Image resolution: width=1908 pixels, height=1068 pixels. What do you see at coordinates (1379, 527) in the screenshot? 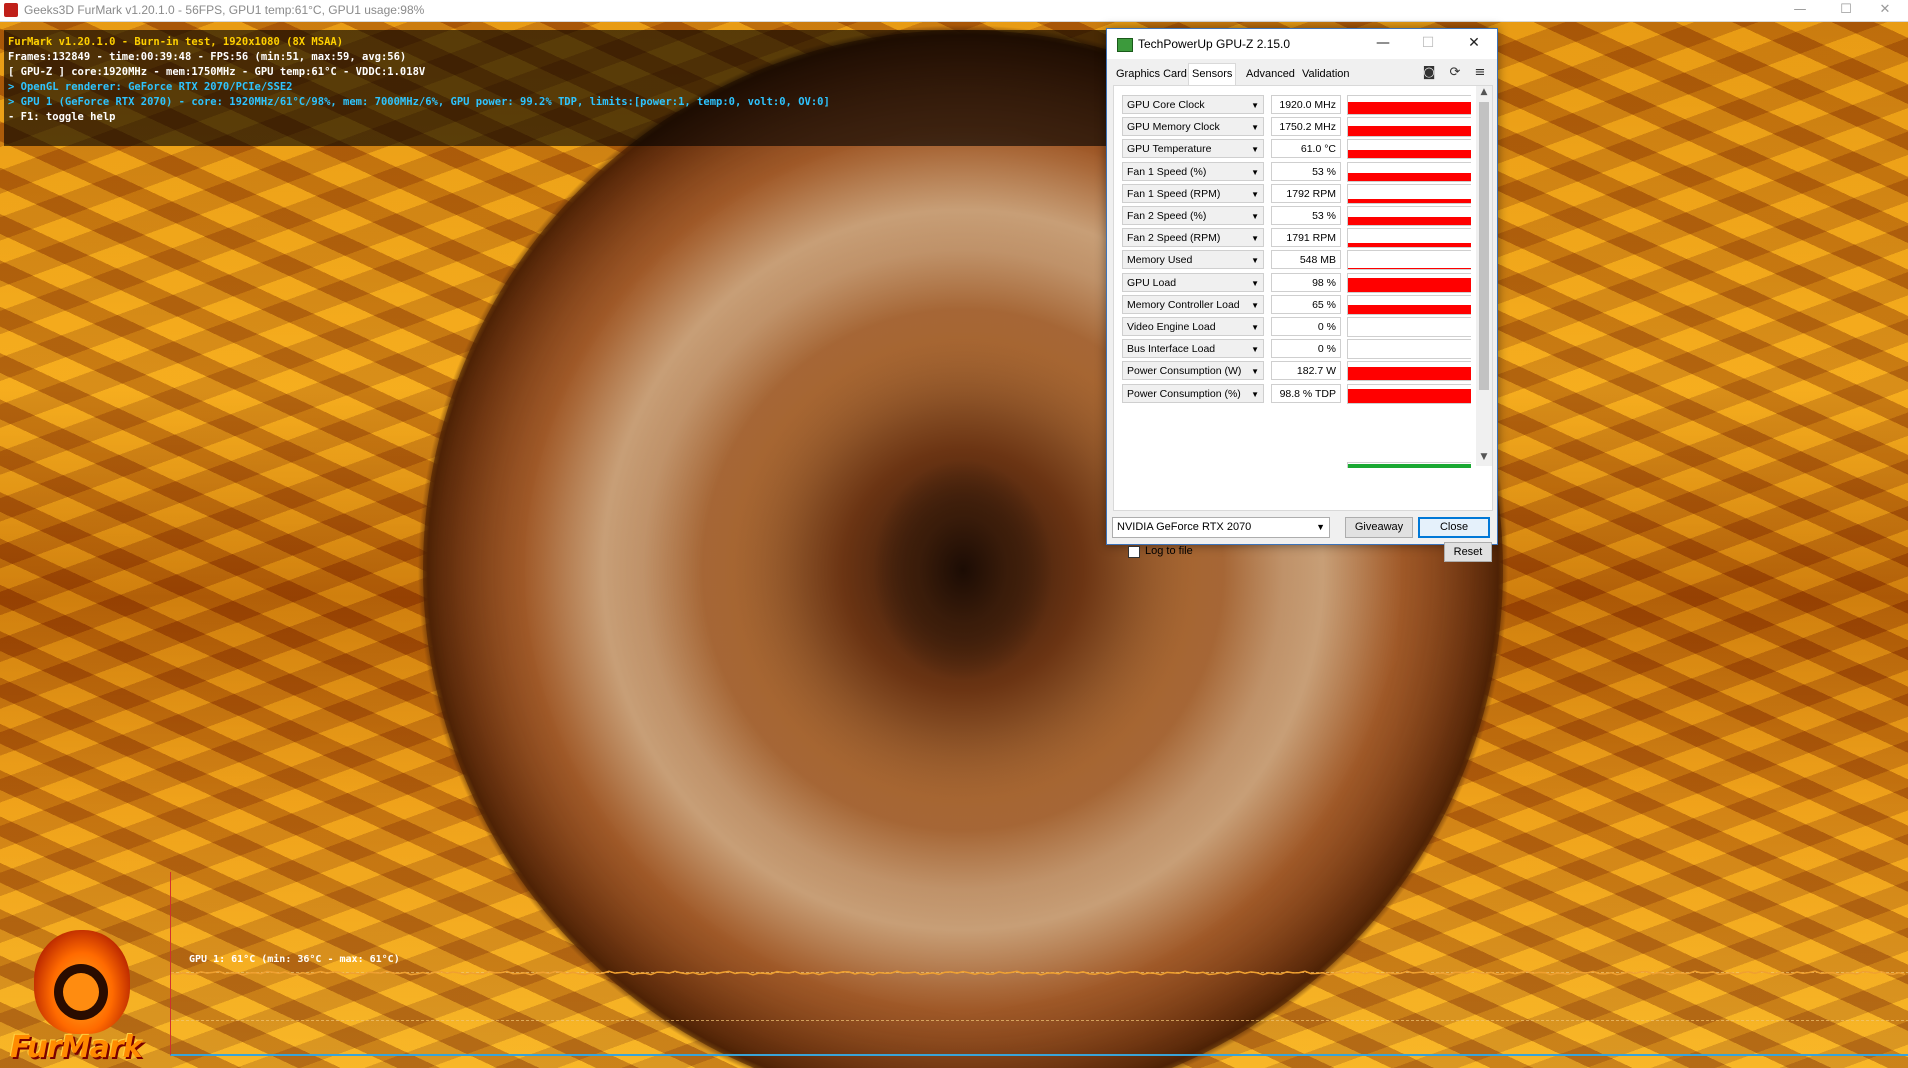
I see `giveaway-button: Giveaway` at bounding box center [1379, 527].